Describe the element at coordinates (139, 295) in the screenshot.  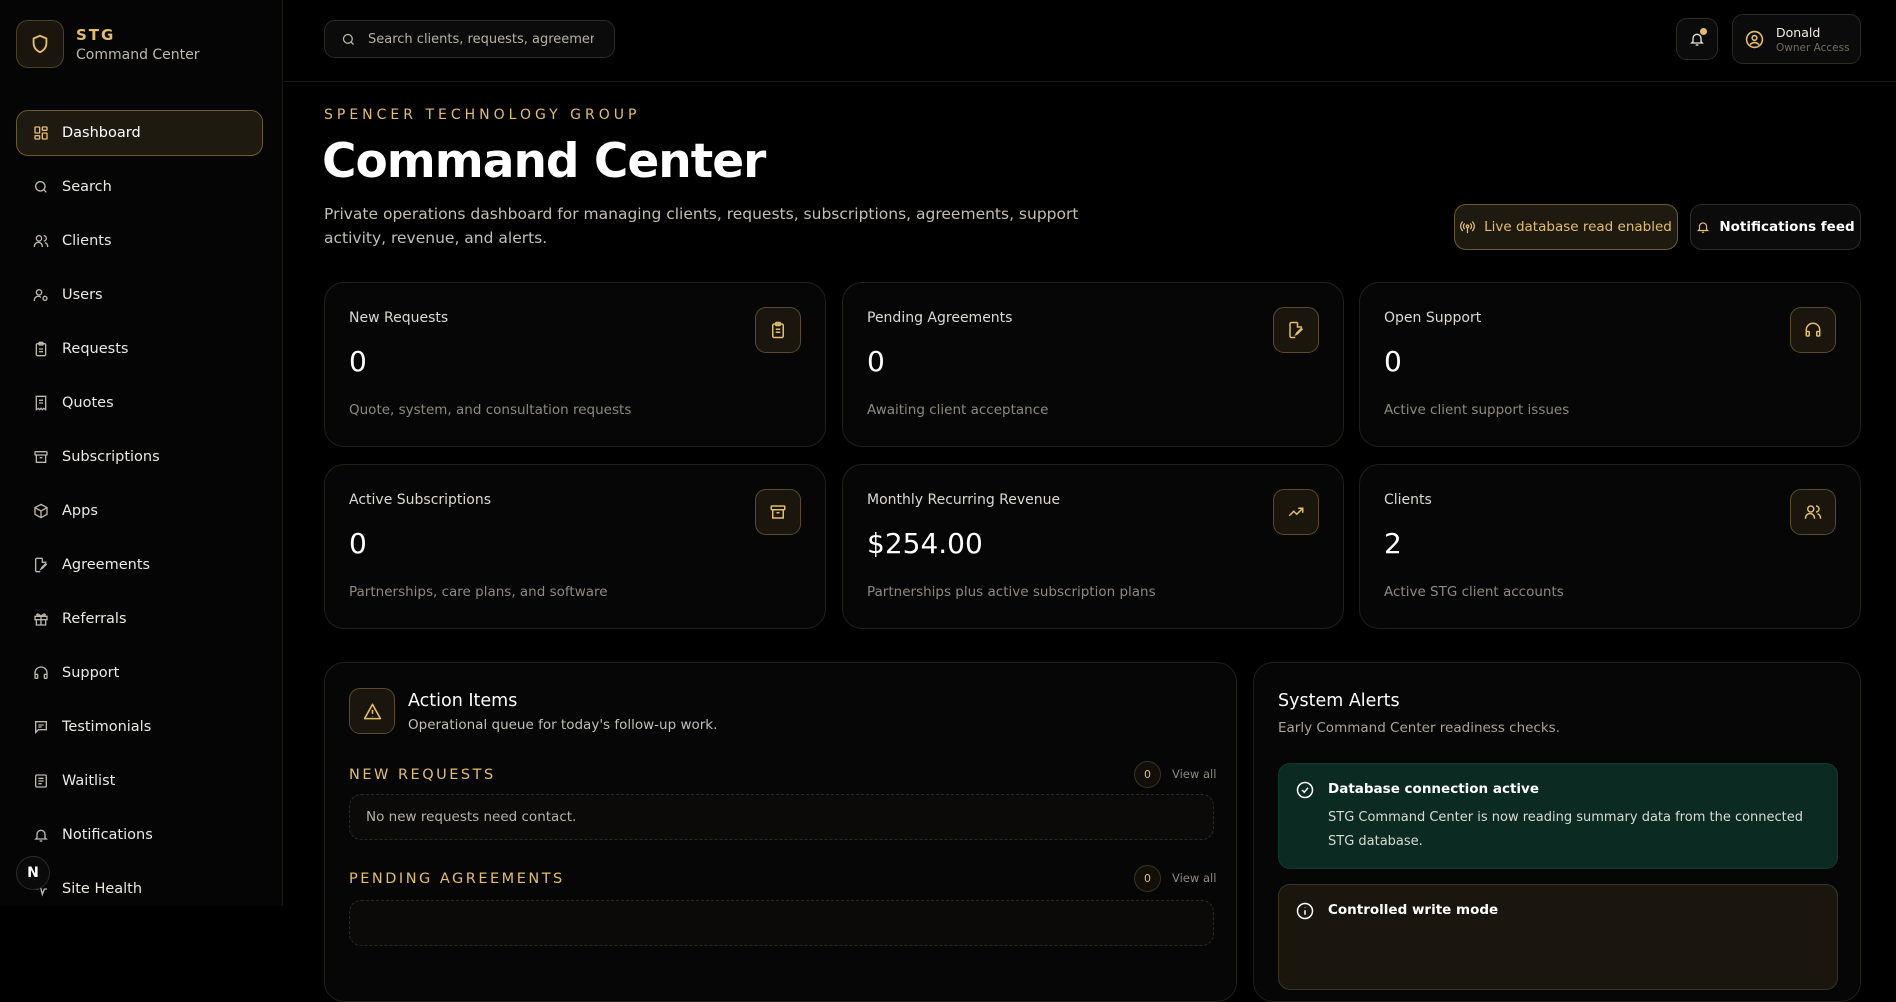
I see `sidebar-item-users: Users` at that location.